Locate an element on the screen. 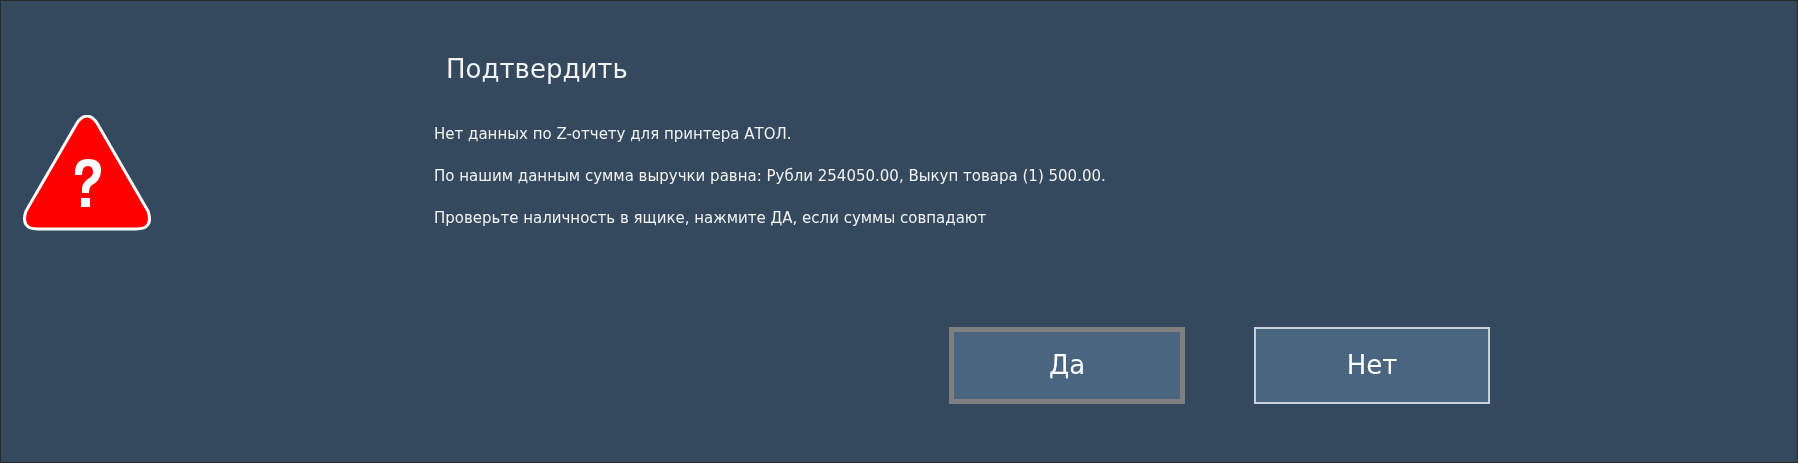 Image resolution: width=1798 pixels, height=463 pixels. message-line: По нашим данным сумма выручки равна: Рубли 254050.00, Выкуп товара (1) 500.00. is located at coordinates (770, 176).